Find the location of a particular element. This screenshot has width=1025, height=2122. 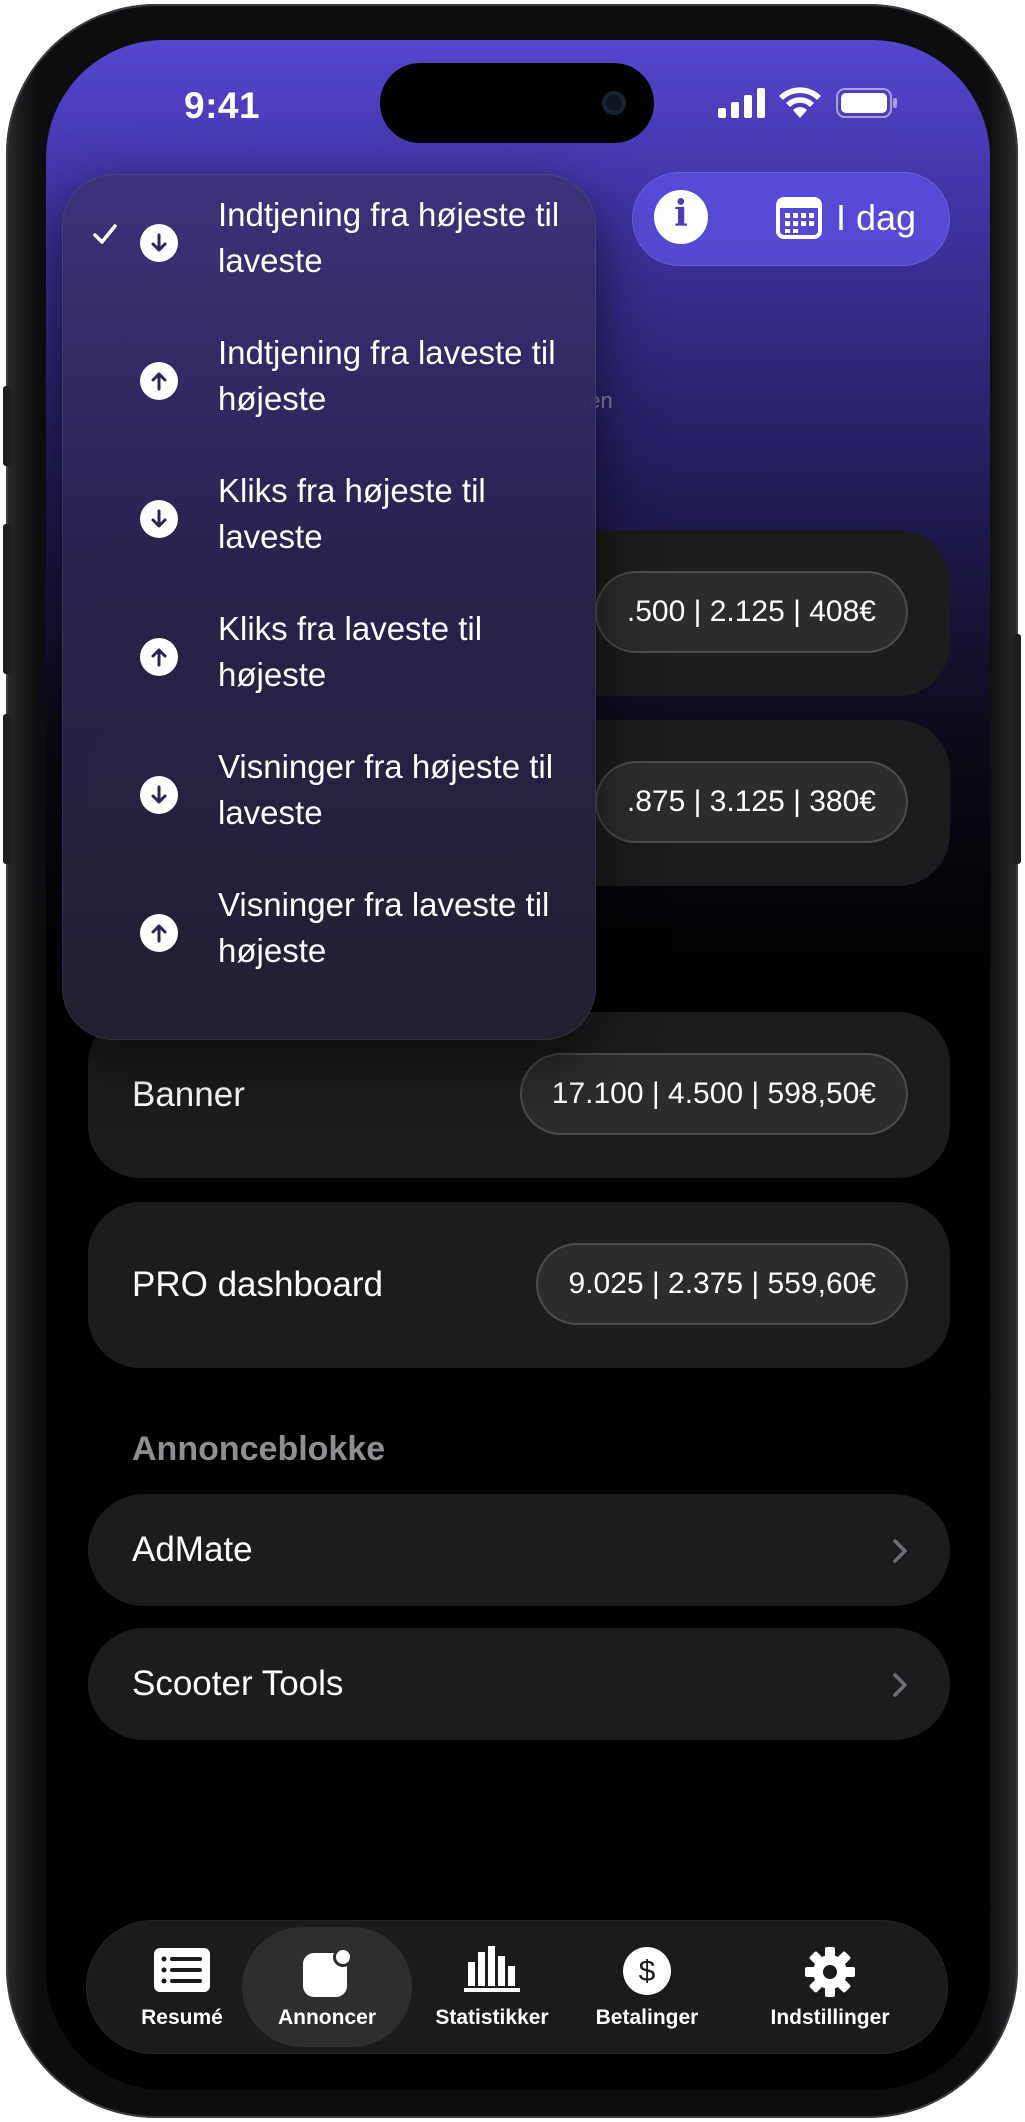

info-button: i is located at coordinates (681, 217).